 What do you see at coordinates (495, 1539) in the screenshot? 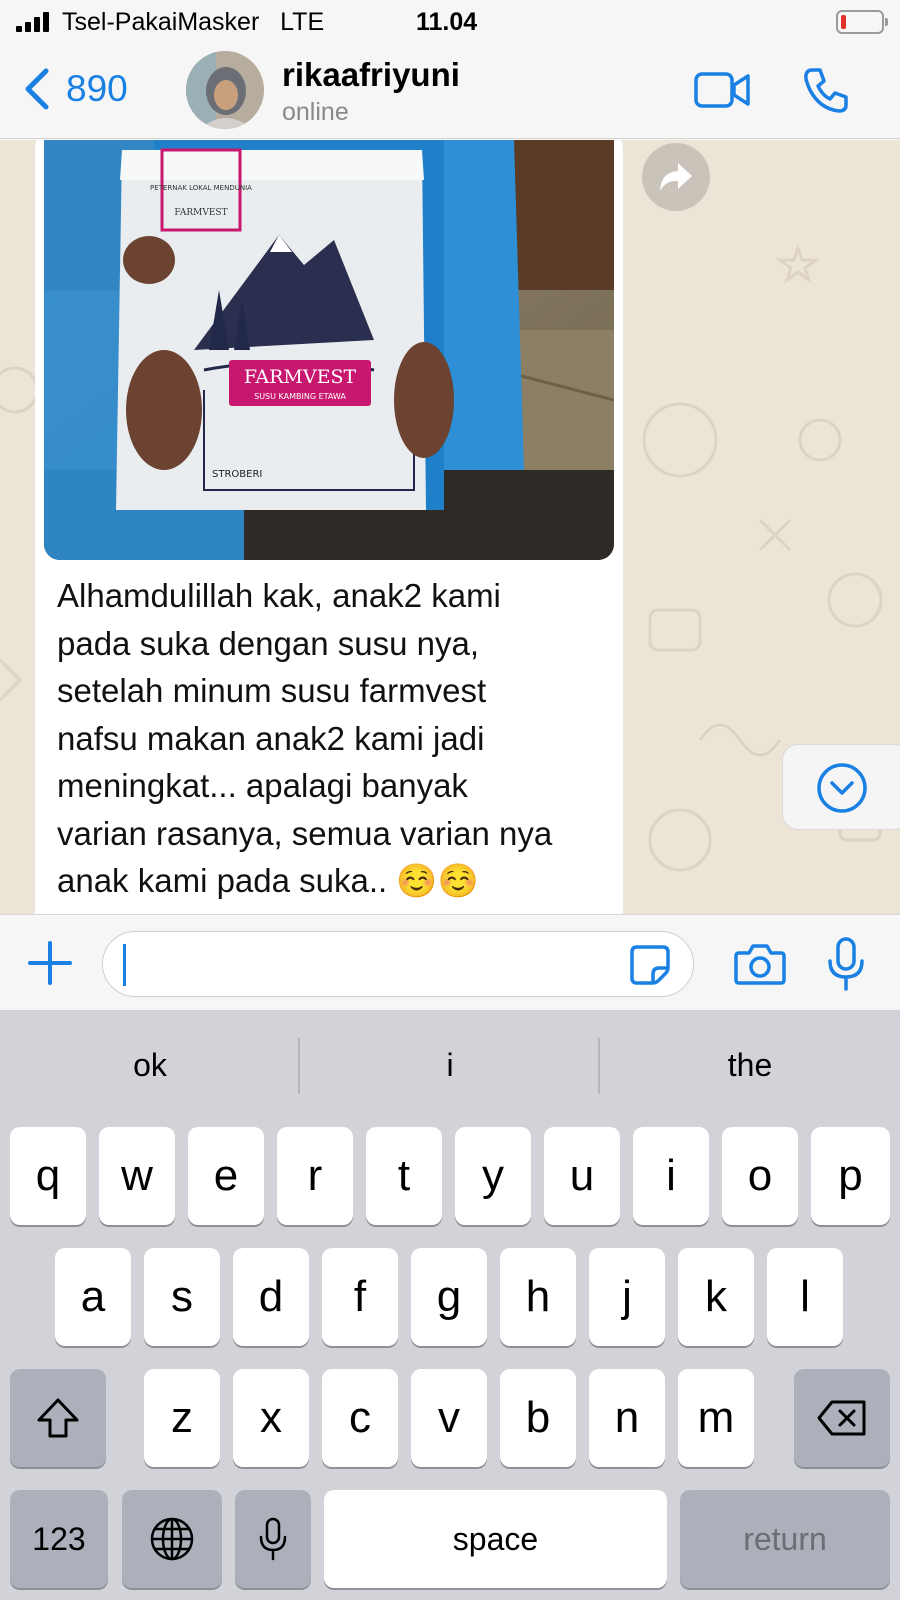
I see `space-key: space` at bounding box center [495, 1539].